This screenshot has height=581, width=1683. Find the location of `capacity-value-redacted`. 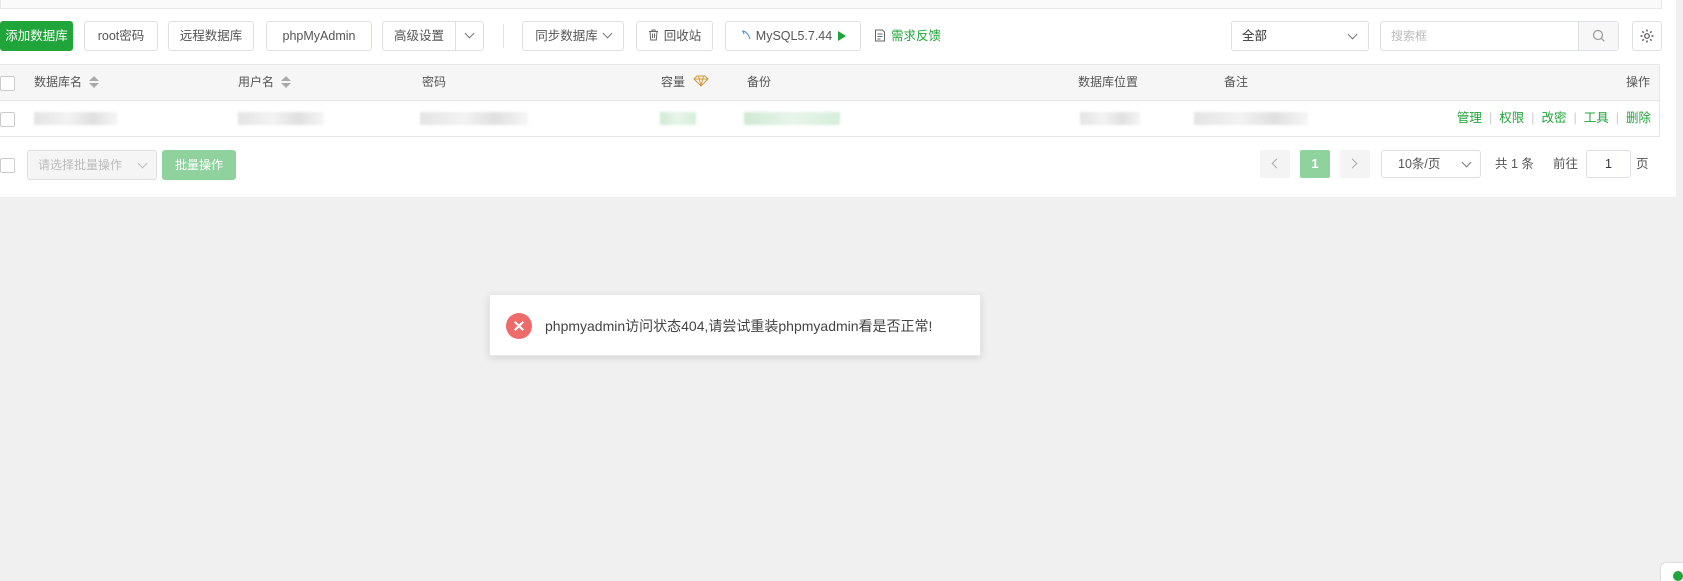

capacity-value-redacted is located at coordinates (678, 118).